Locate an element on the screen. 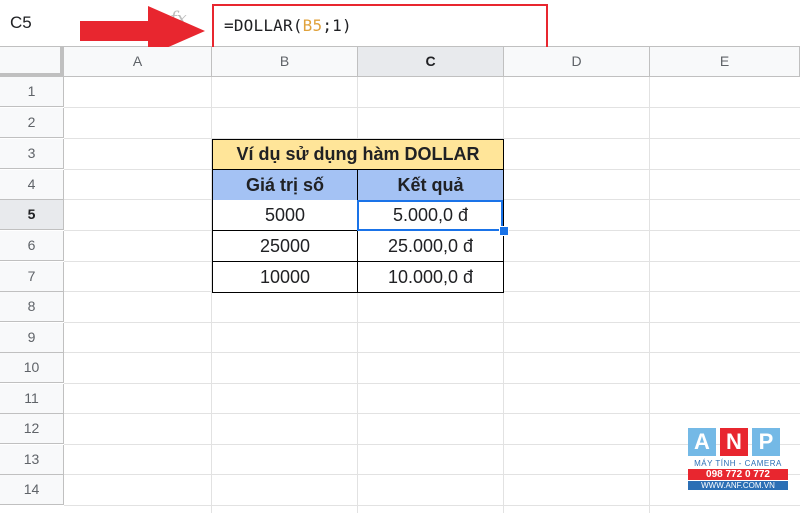 Image resolution: width=800 pixels, height=513 pixels. row-header-11: 11 is located at coordinates (32, 399).